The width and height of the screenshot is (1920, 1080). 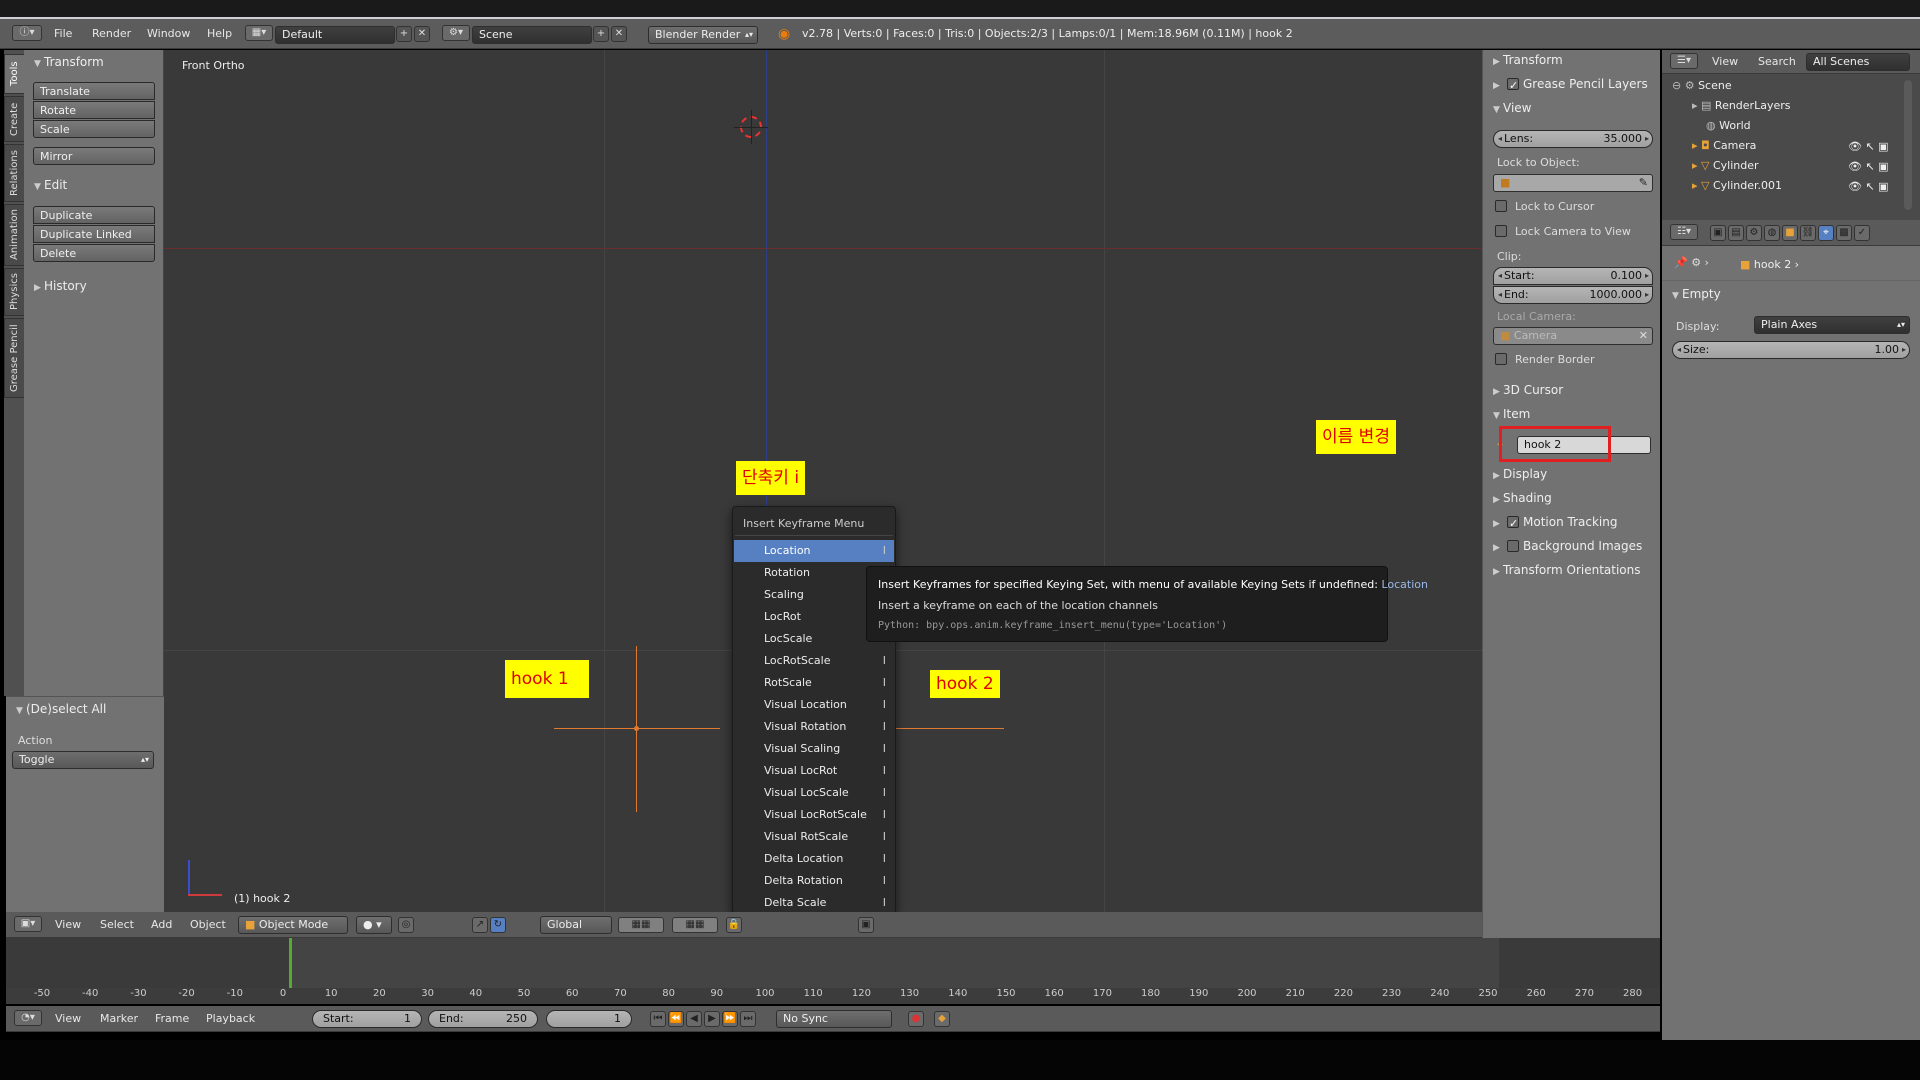 I want to click on background-images-header: ▶ Background Images, so click(x=1567, y=546).